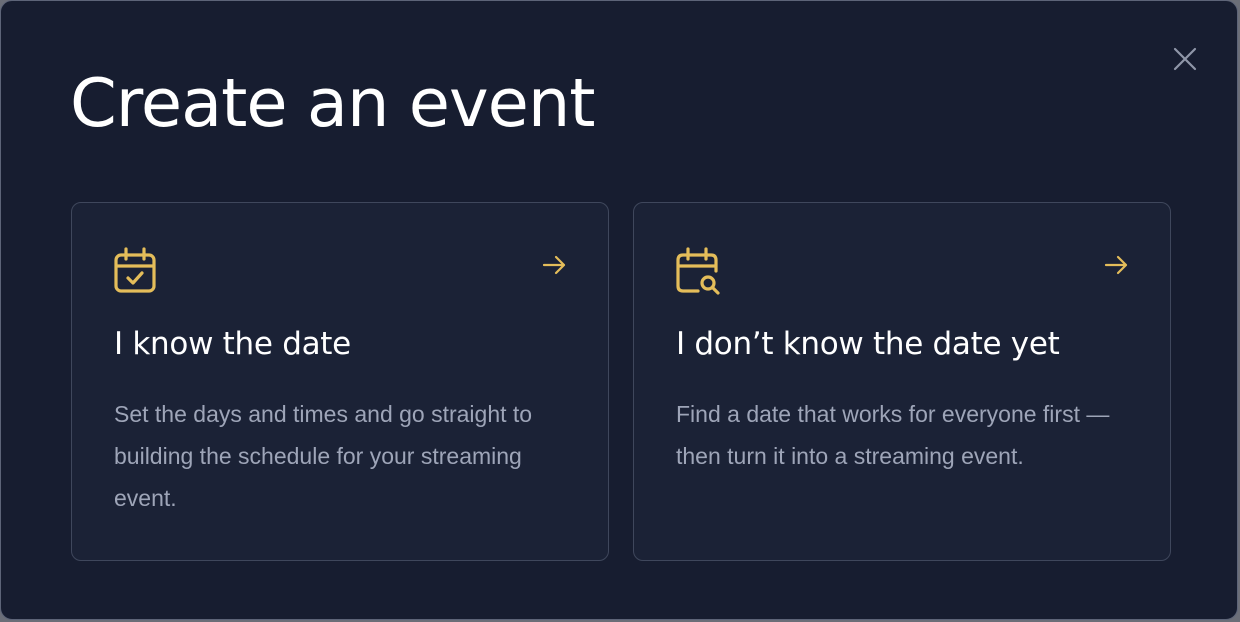 The width and height of the screenshot is (1240, 622). Describe the element at coordinates (698, 271) in the screenshot. I see `calendar-search-icon` at that location.